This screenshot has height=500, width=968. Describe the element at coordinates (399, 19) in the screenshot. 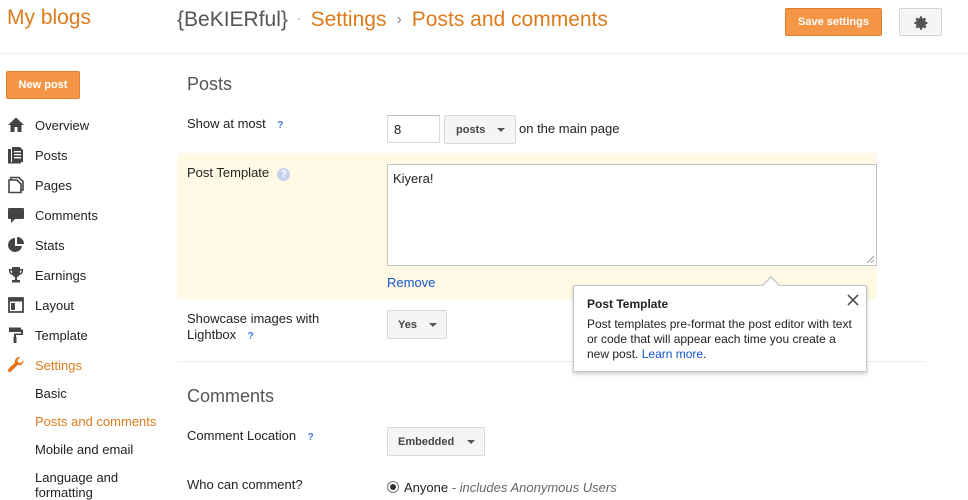

I see `breadcrumb-arrow: ›` at that location.